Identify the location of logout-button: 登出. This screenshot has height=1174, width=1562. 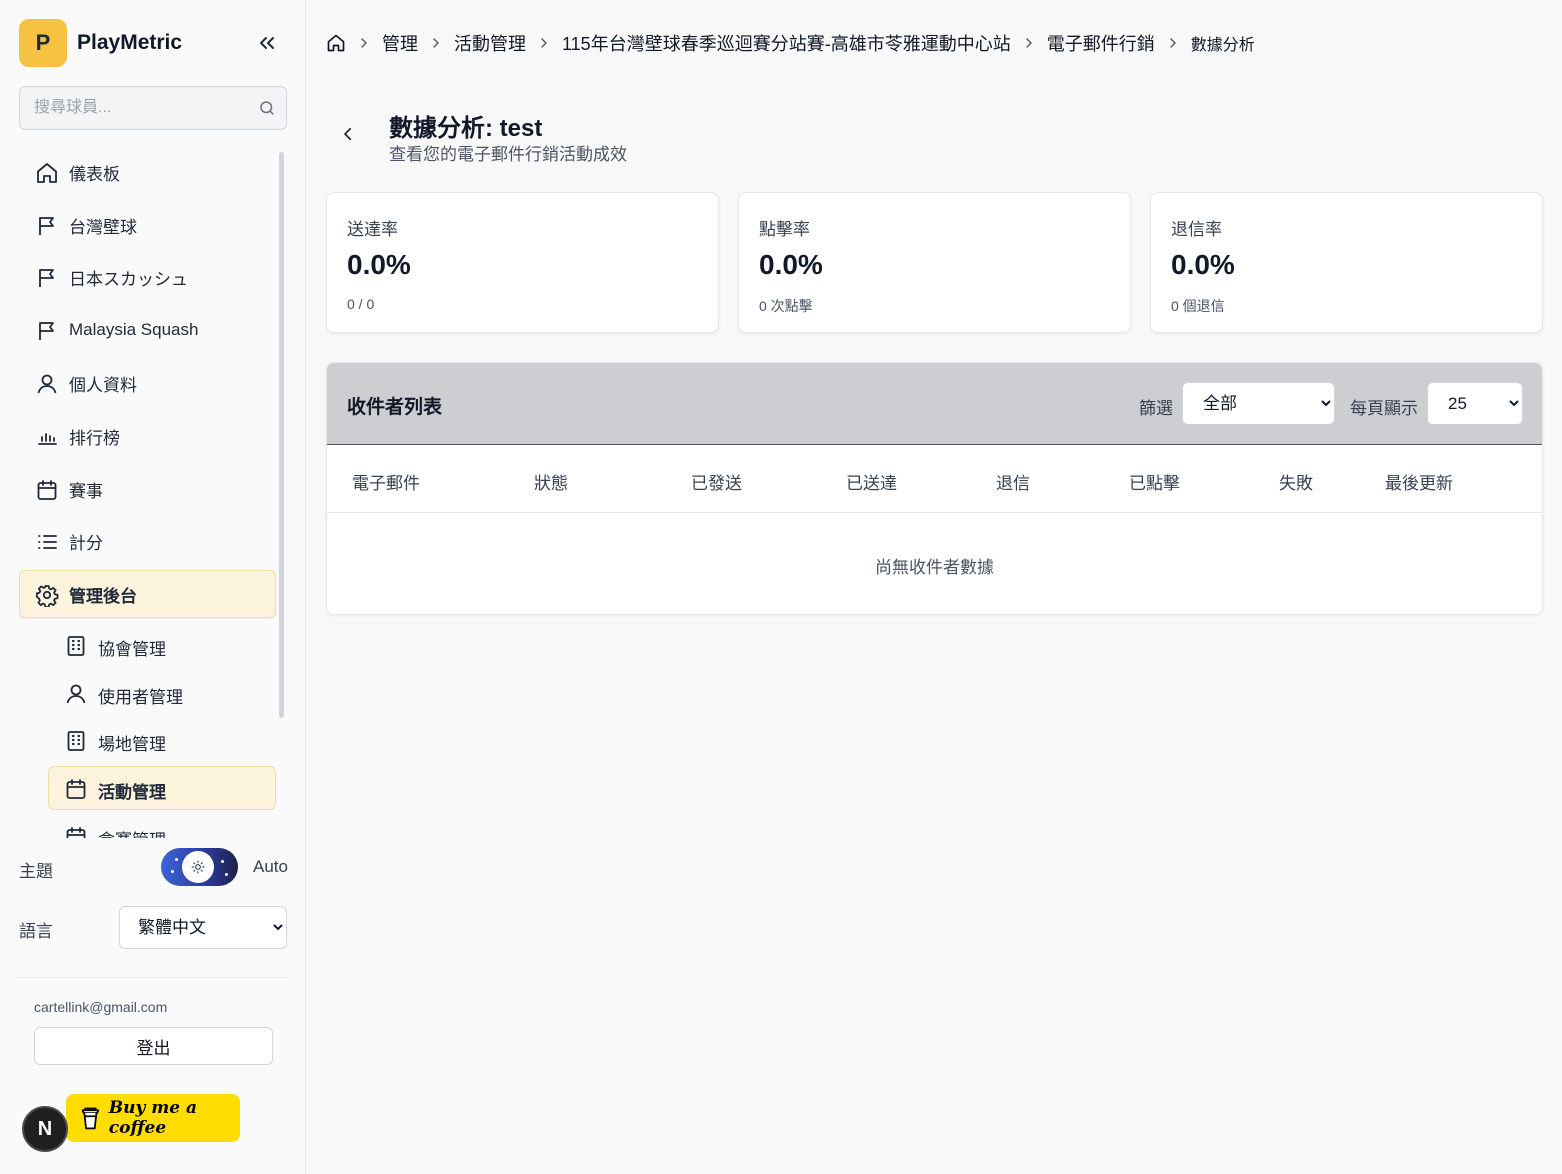
(153, 1046).